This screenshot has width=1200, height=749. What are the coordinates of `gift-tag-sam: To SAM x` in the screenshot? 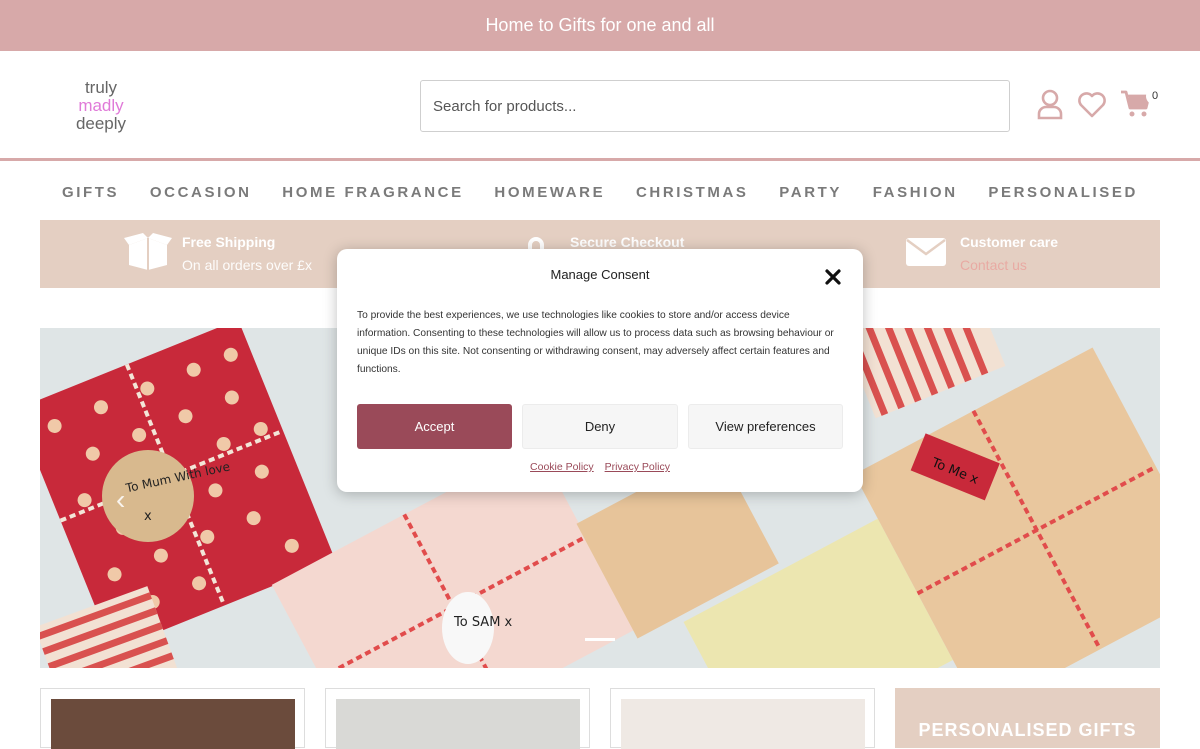 It's located at (483, 622).